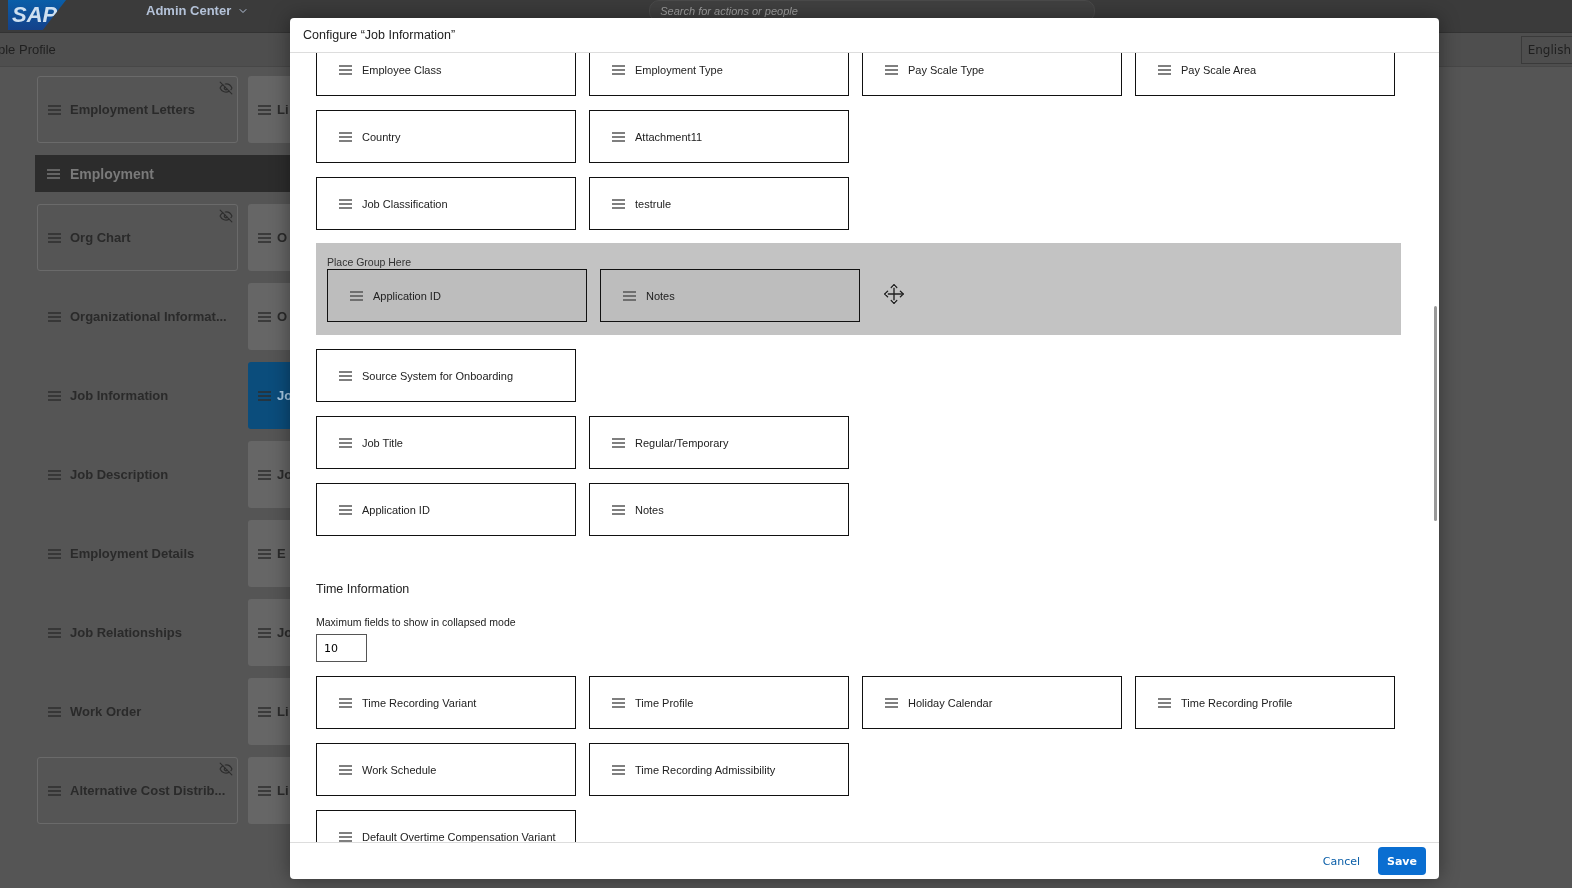 The image size is (1572, 888). I want to click on section-title: Employment, so click(112, 173).